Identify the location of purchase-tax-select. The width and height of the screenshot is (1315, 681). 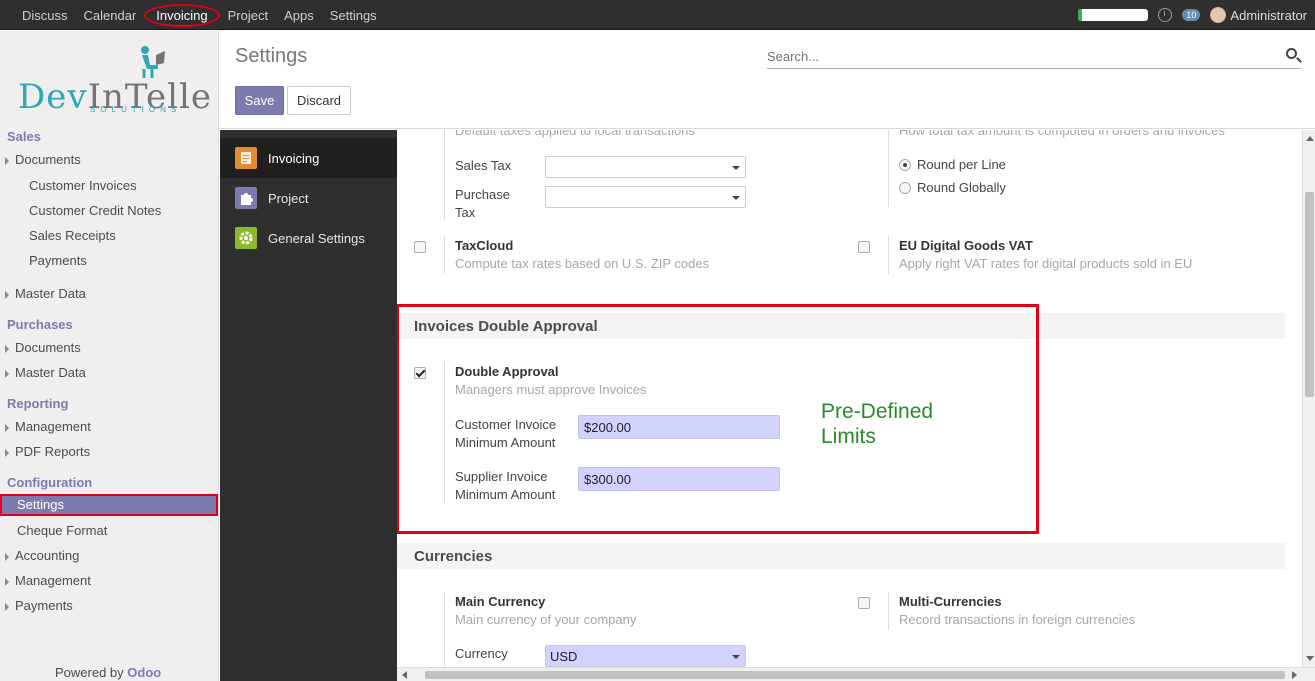
(645, 197).